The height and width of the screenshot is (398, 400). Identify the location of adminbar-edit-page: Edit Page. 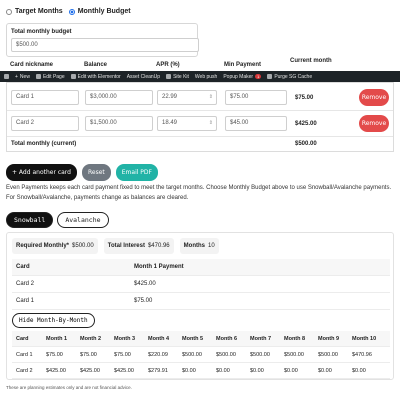
(50, 77).